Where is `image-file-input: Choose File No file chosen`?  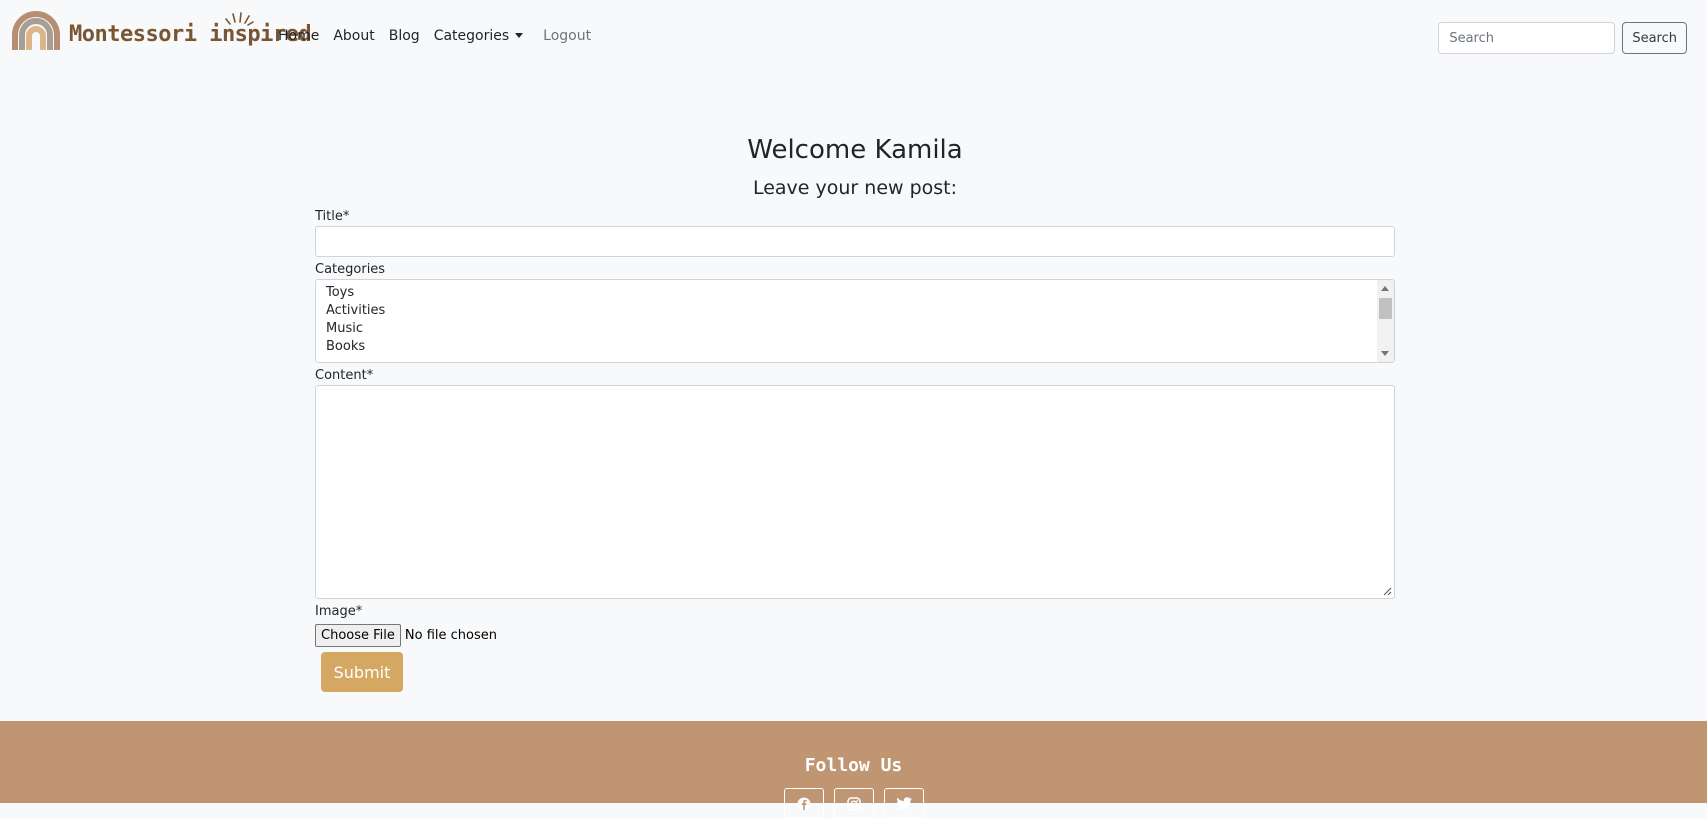
image-file-input: Choose File No file chosen is located at coordinates (855, 635).